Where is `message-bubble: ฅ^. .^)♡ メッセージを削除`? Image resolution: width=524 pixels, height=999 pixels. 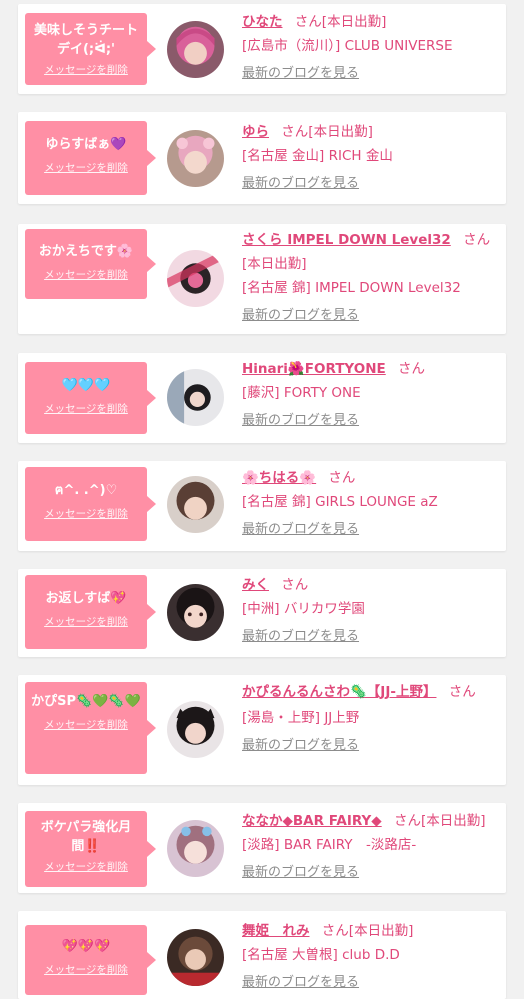
message-bubble: ฅ^. .^)♡ メッセージを削除 is located at coordinates (90, 504).